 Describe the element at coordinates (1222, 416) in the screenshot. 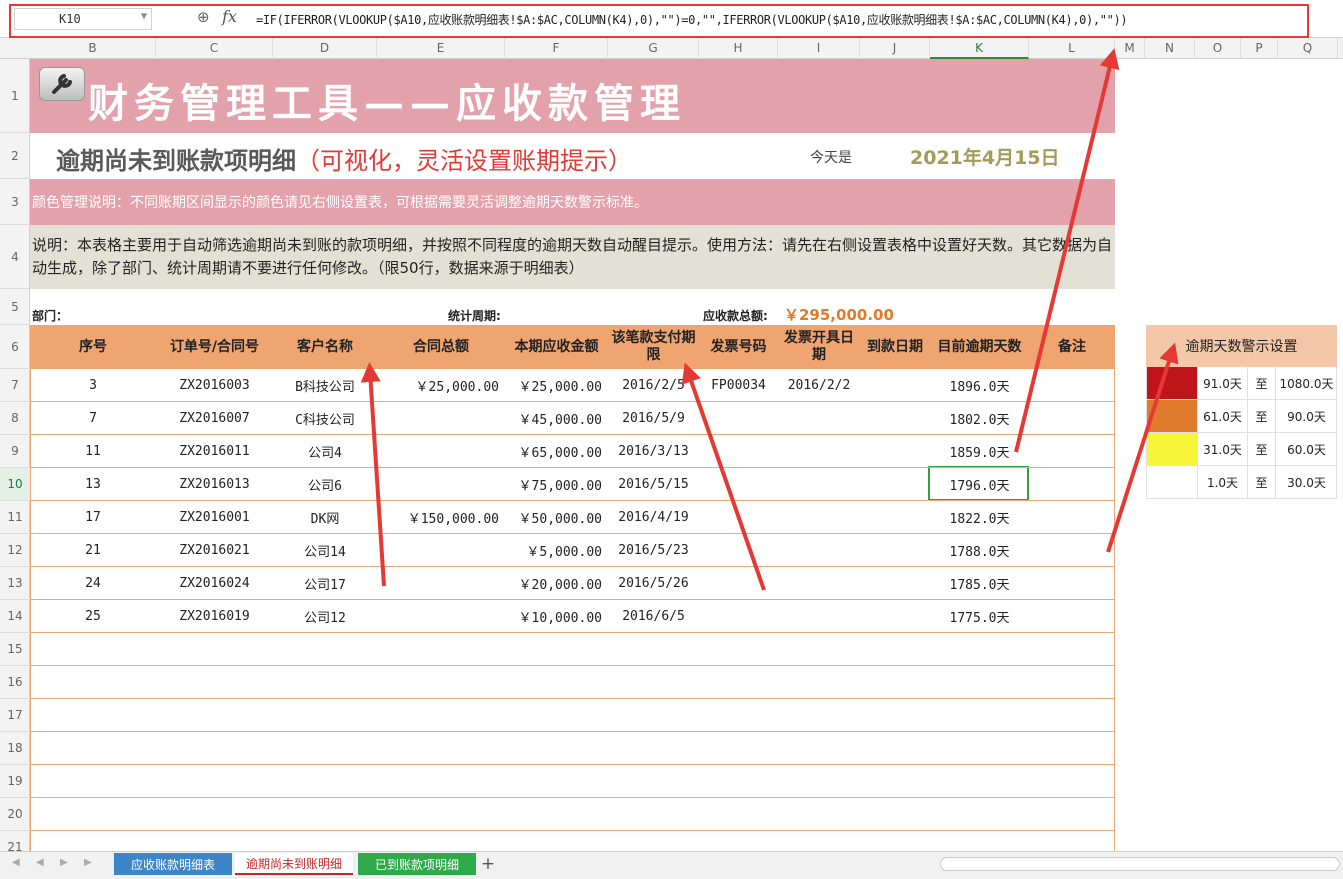

I see `warning-from: 61.0天` at that location.